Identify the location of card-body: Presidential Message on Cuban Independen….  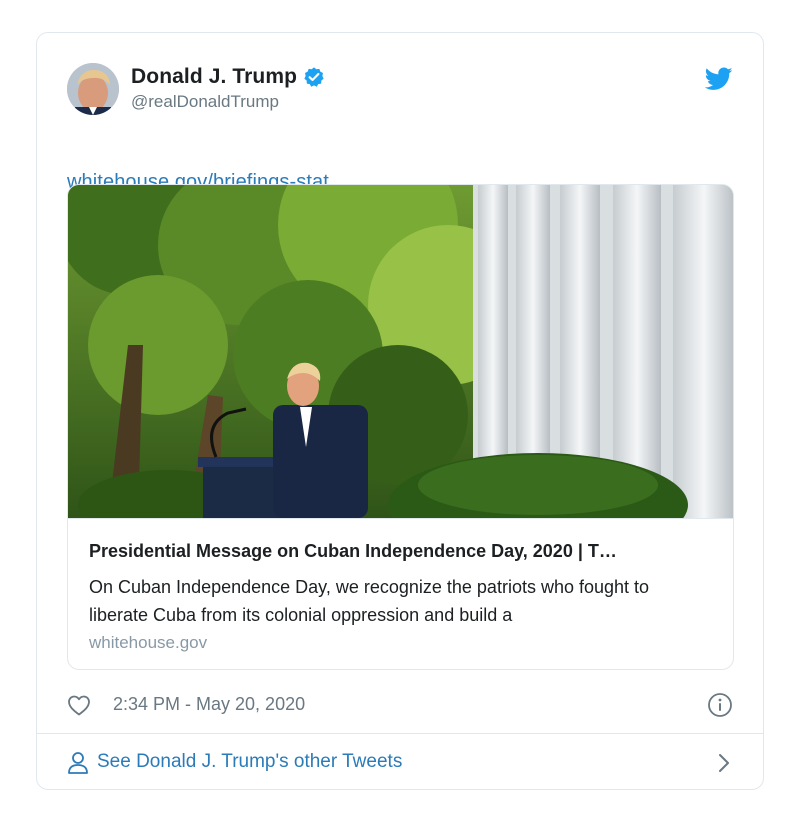
(400, 593).